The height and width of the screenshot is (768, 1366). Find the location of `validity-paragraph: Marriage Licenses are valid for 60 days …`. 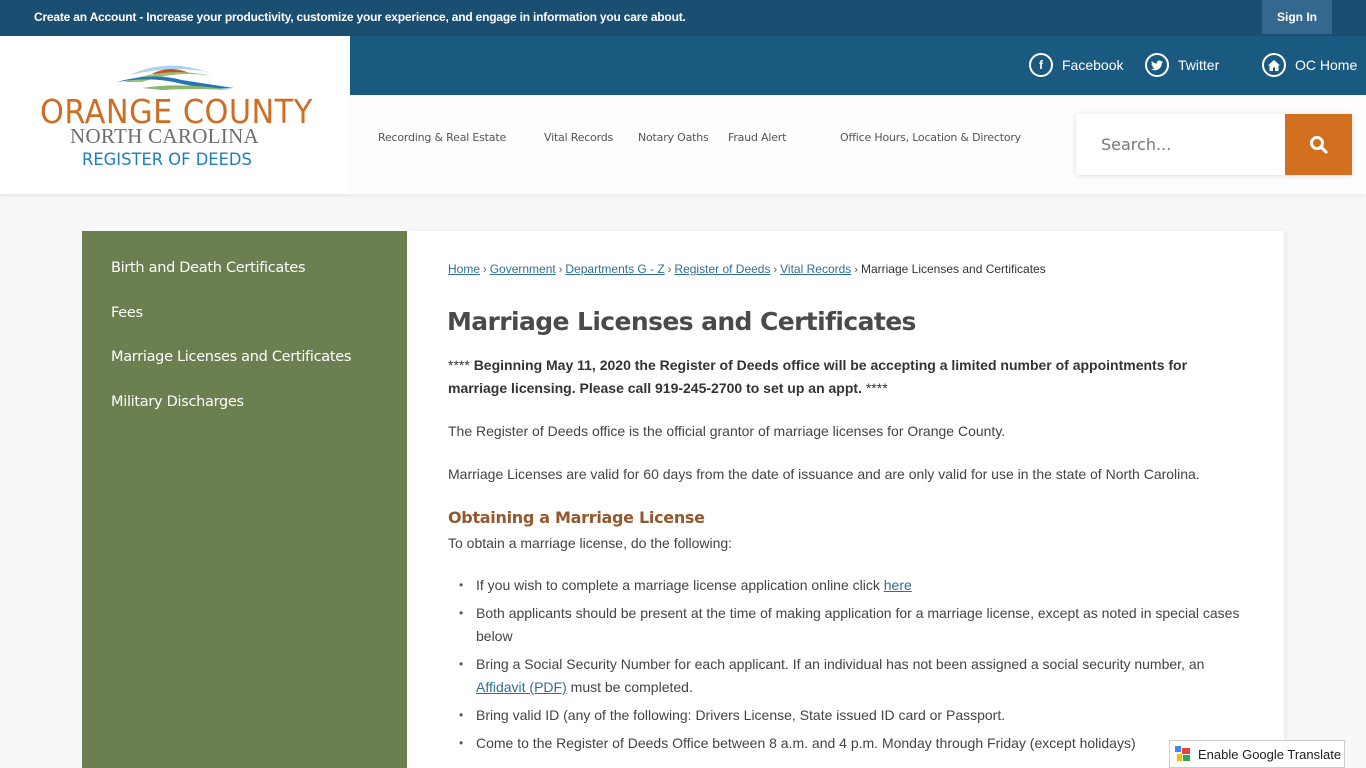

validity-paragraph: Marriage Licenses are valid for 60 days … is located at coordinates (824, 474).